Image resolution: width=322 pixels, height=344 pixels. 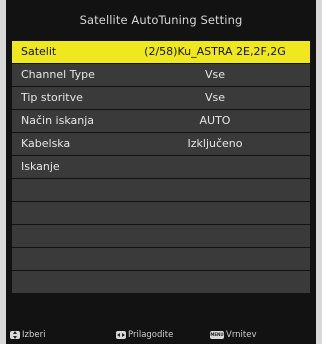 What do you see at coordinates (151, 335) in the screenshot?
I see `hint-adjust-label: Prilagodite` at bounding box center [151, 335].